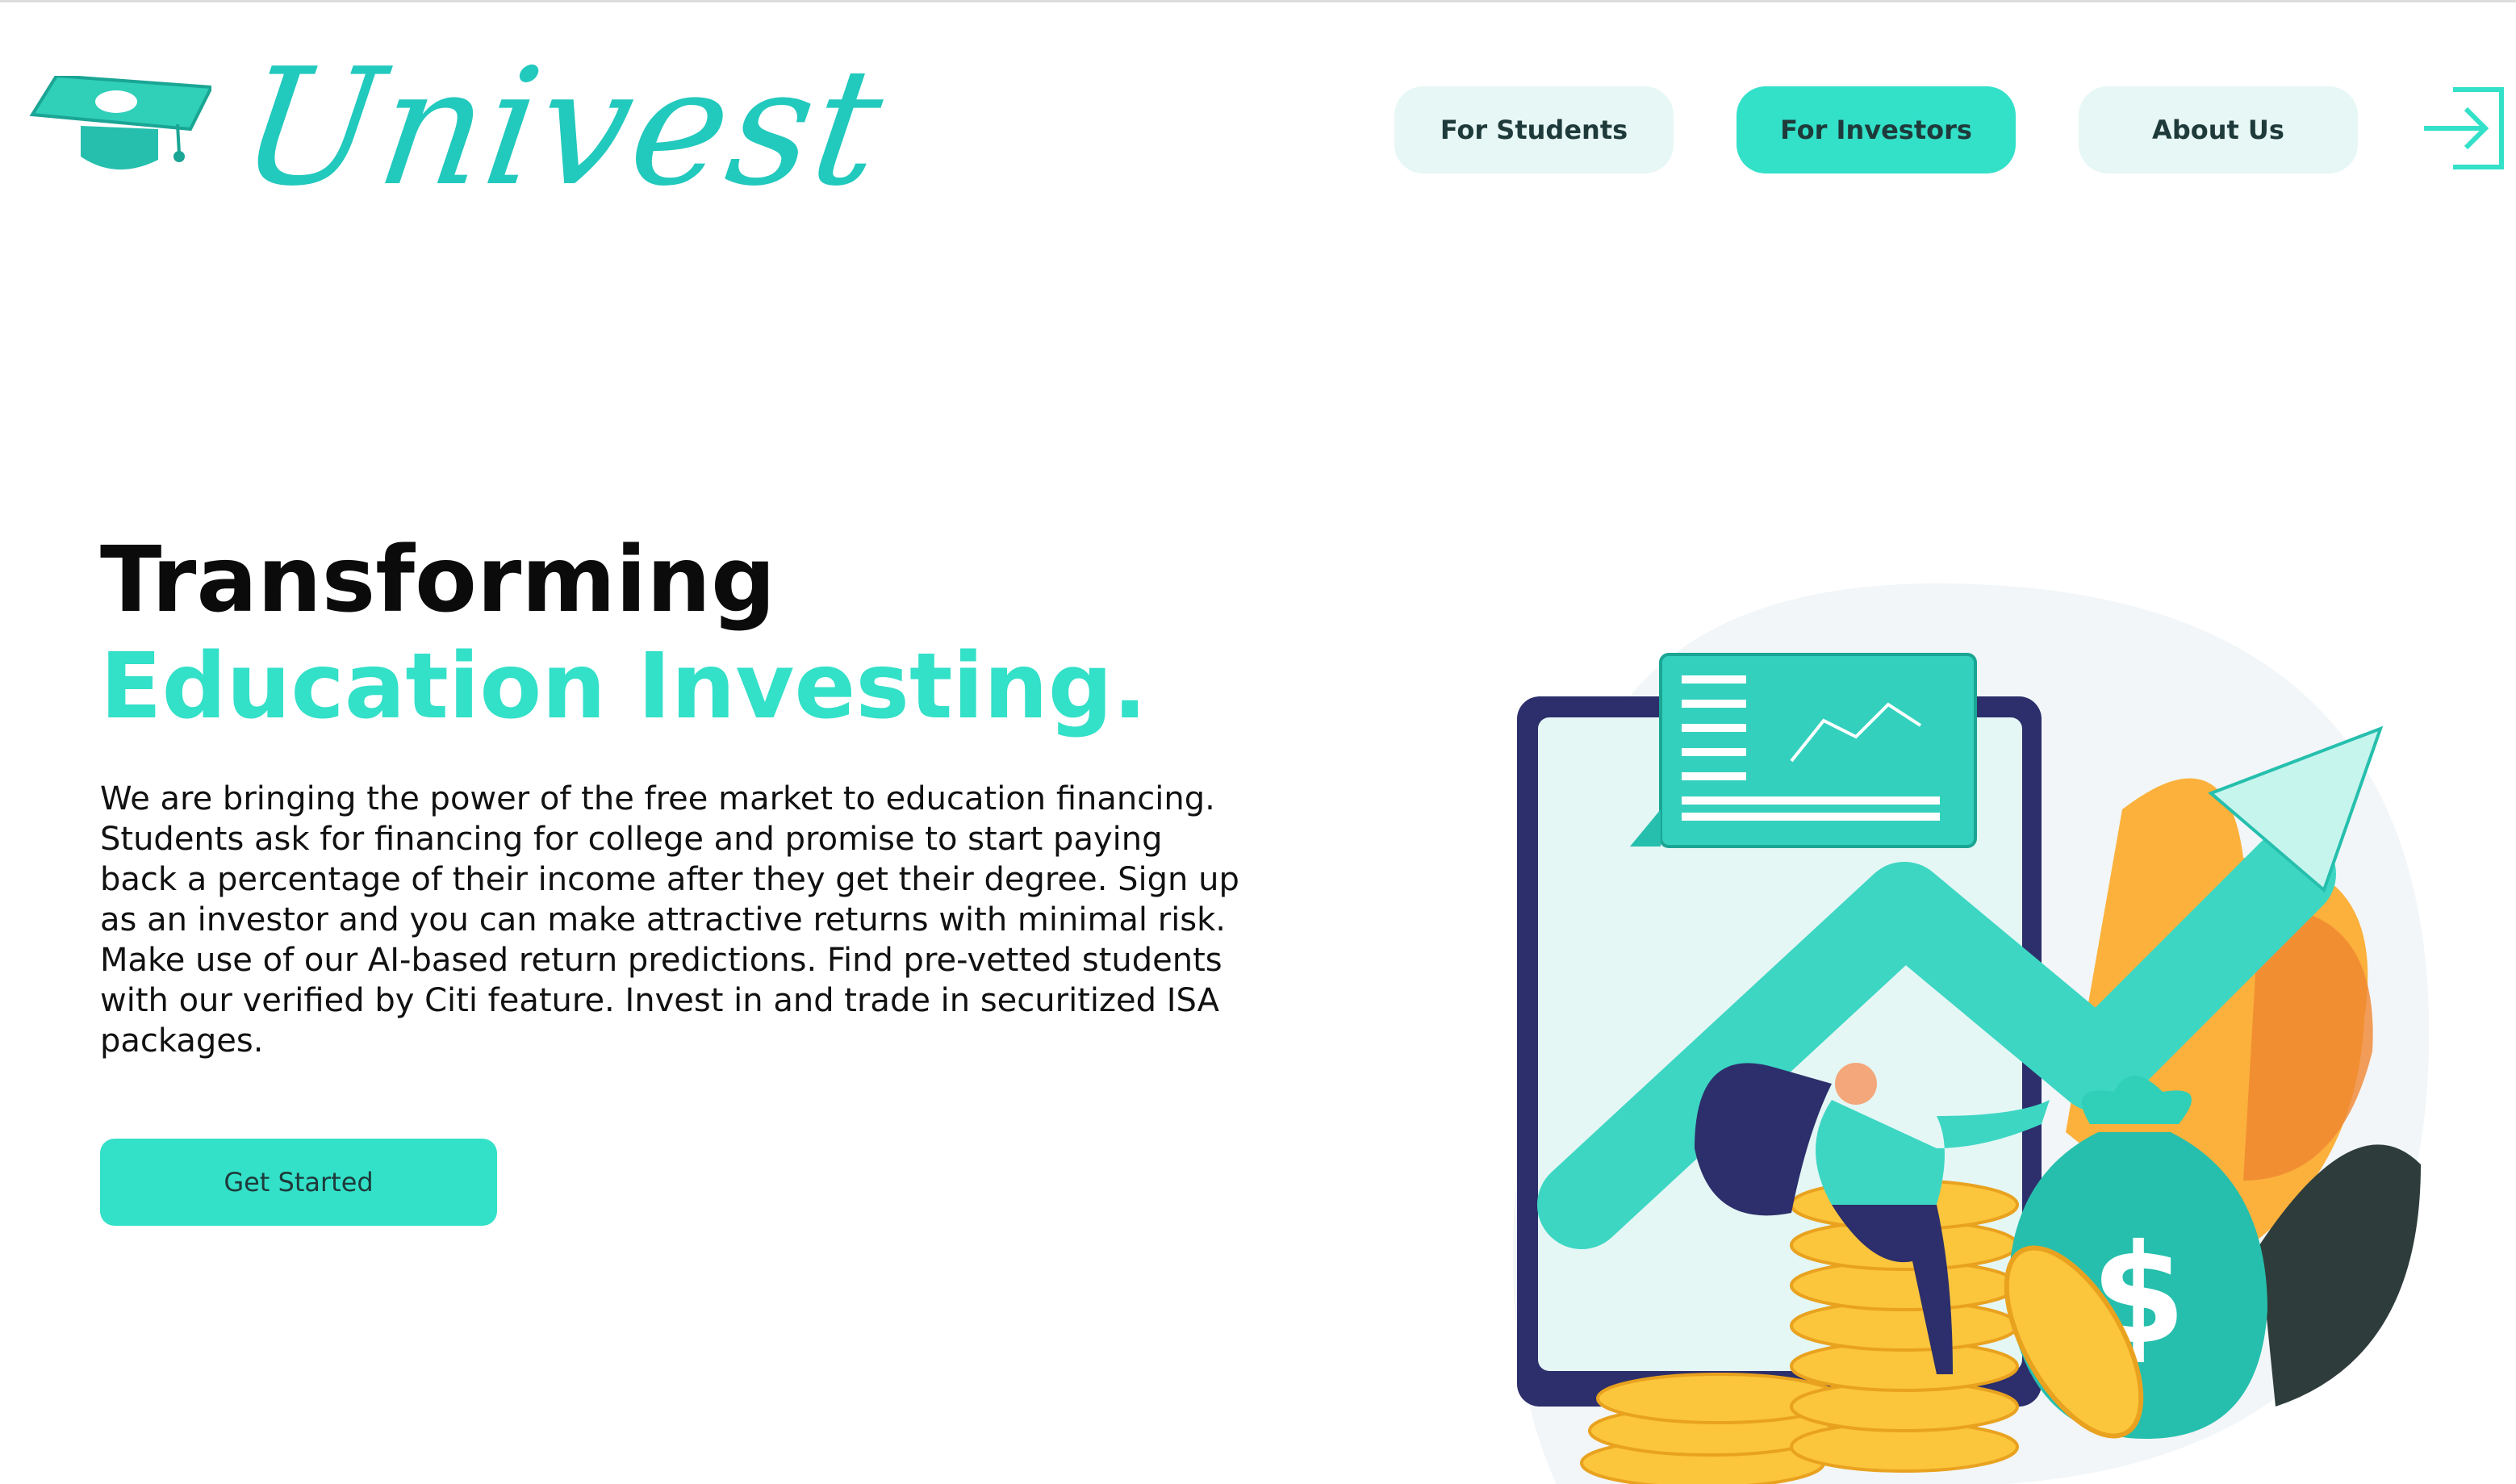 The width and height of the screenshot is (2516, 1484). Describe the element at coordinates (1534, 129) in the screenshot. I see `nav-for-students: For Students` at that location.